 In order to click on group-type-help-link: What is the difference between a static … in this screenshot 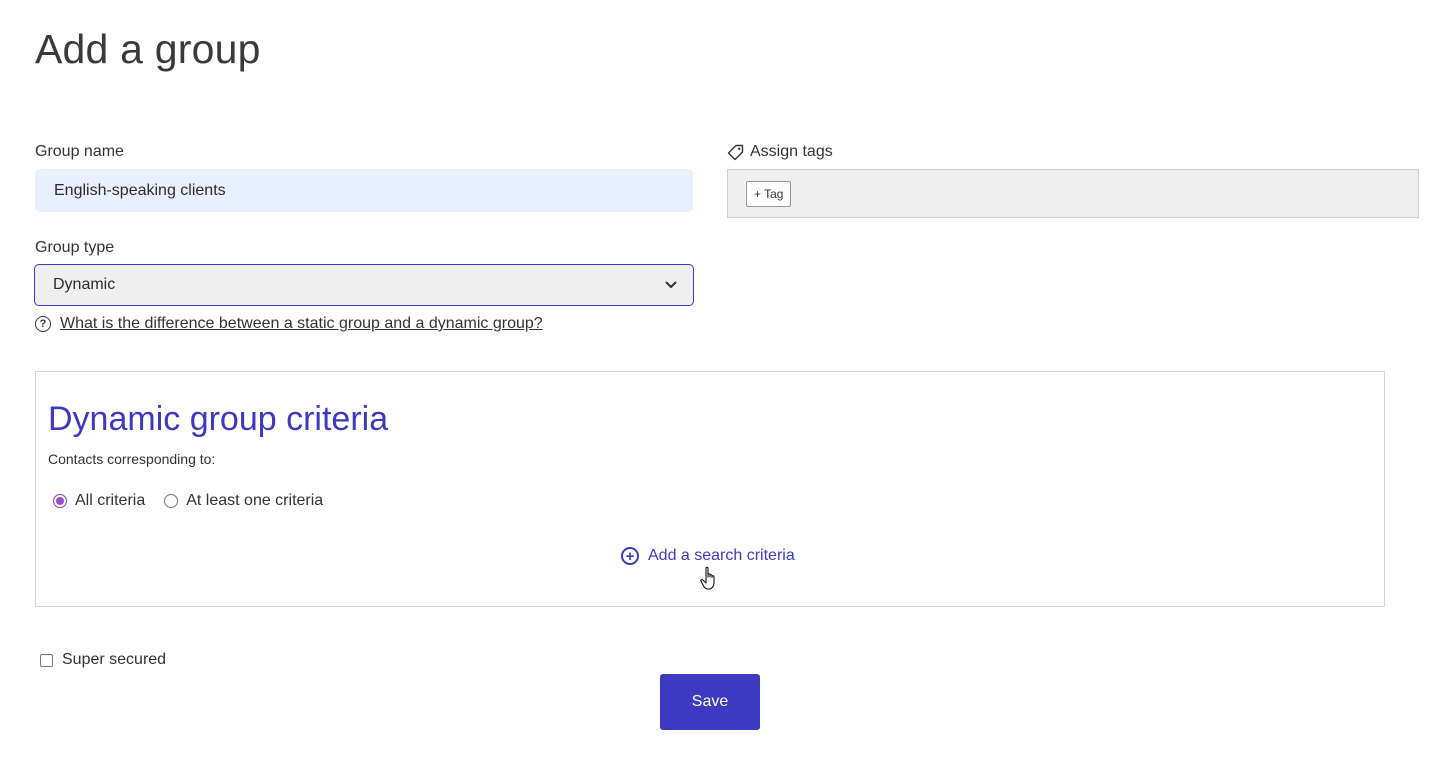, I will do `click(301, 324)`.